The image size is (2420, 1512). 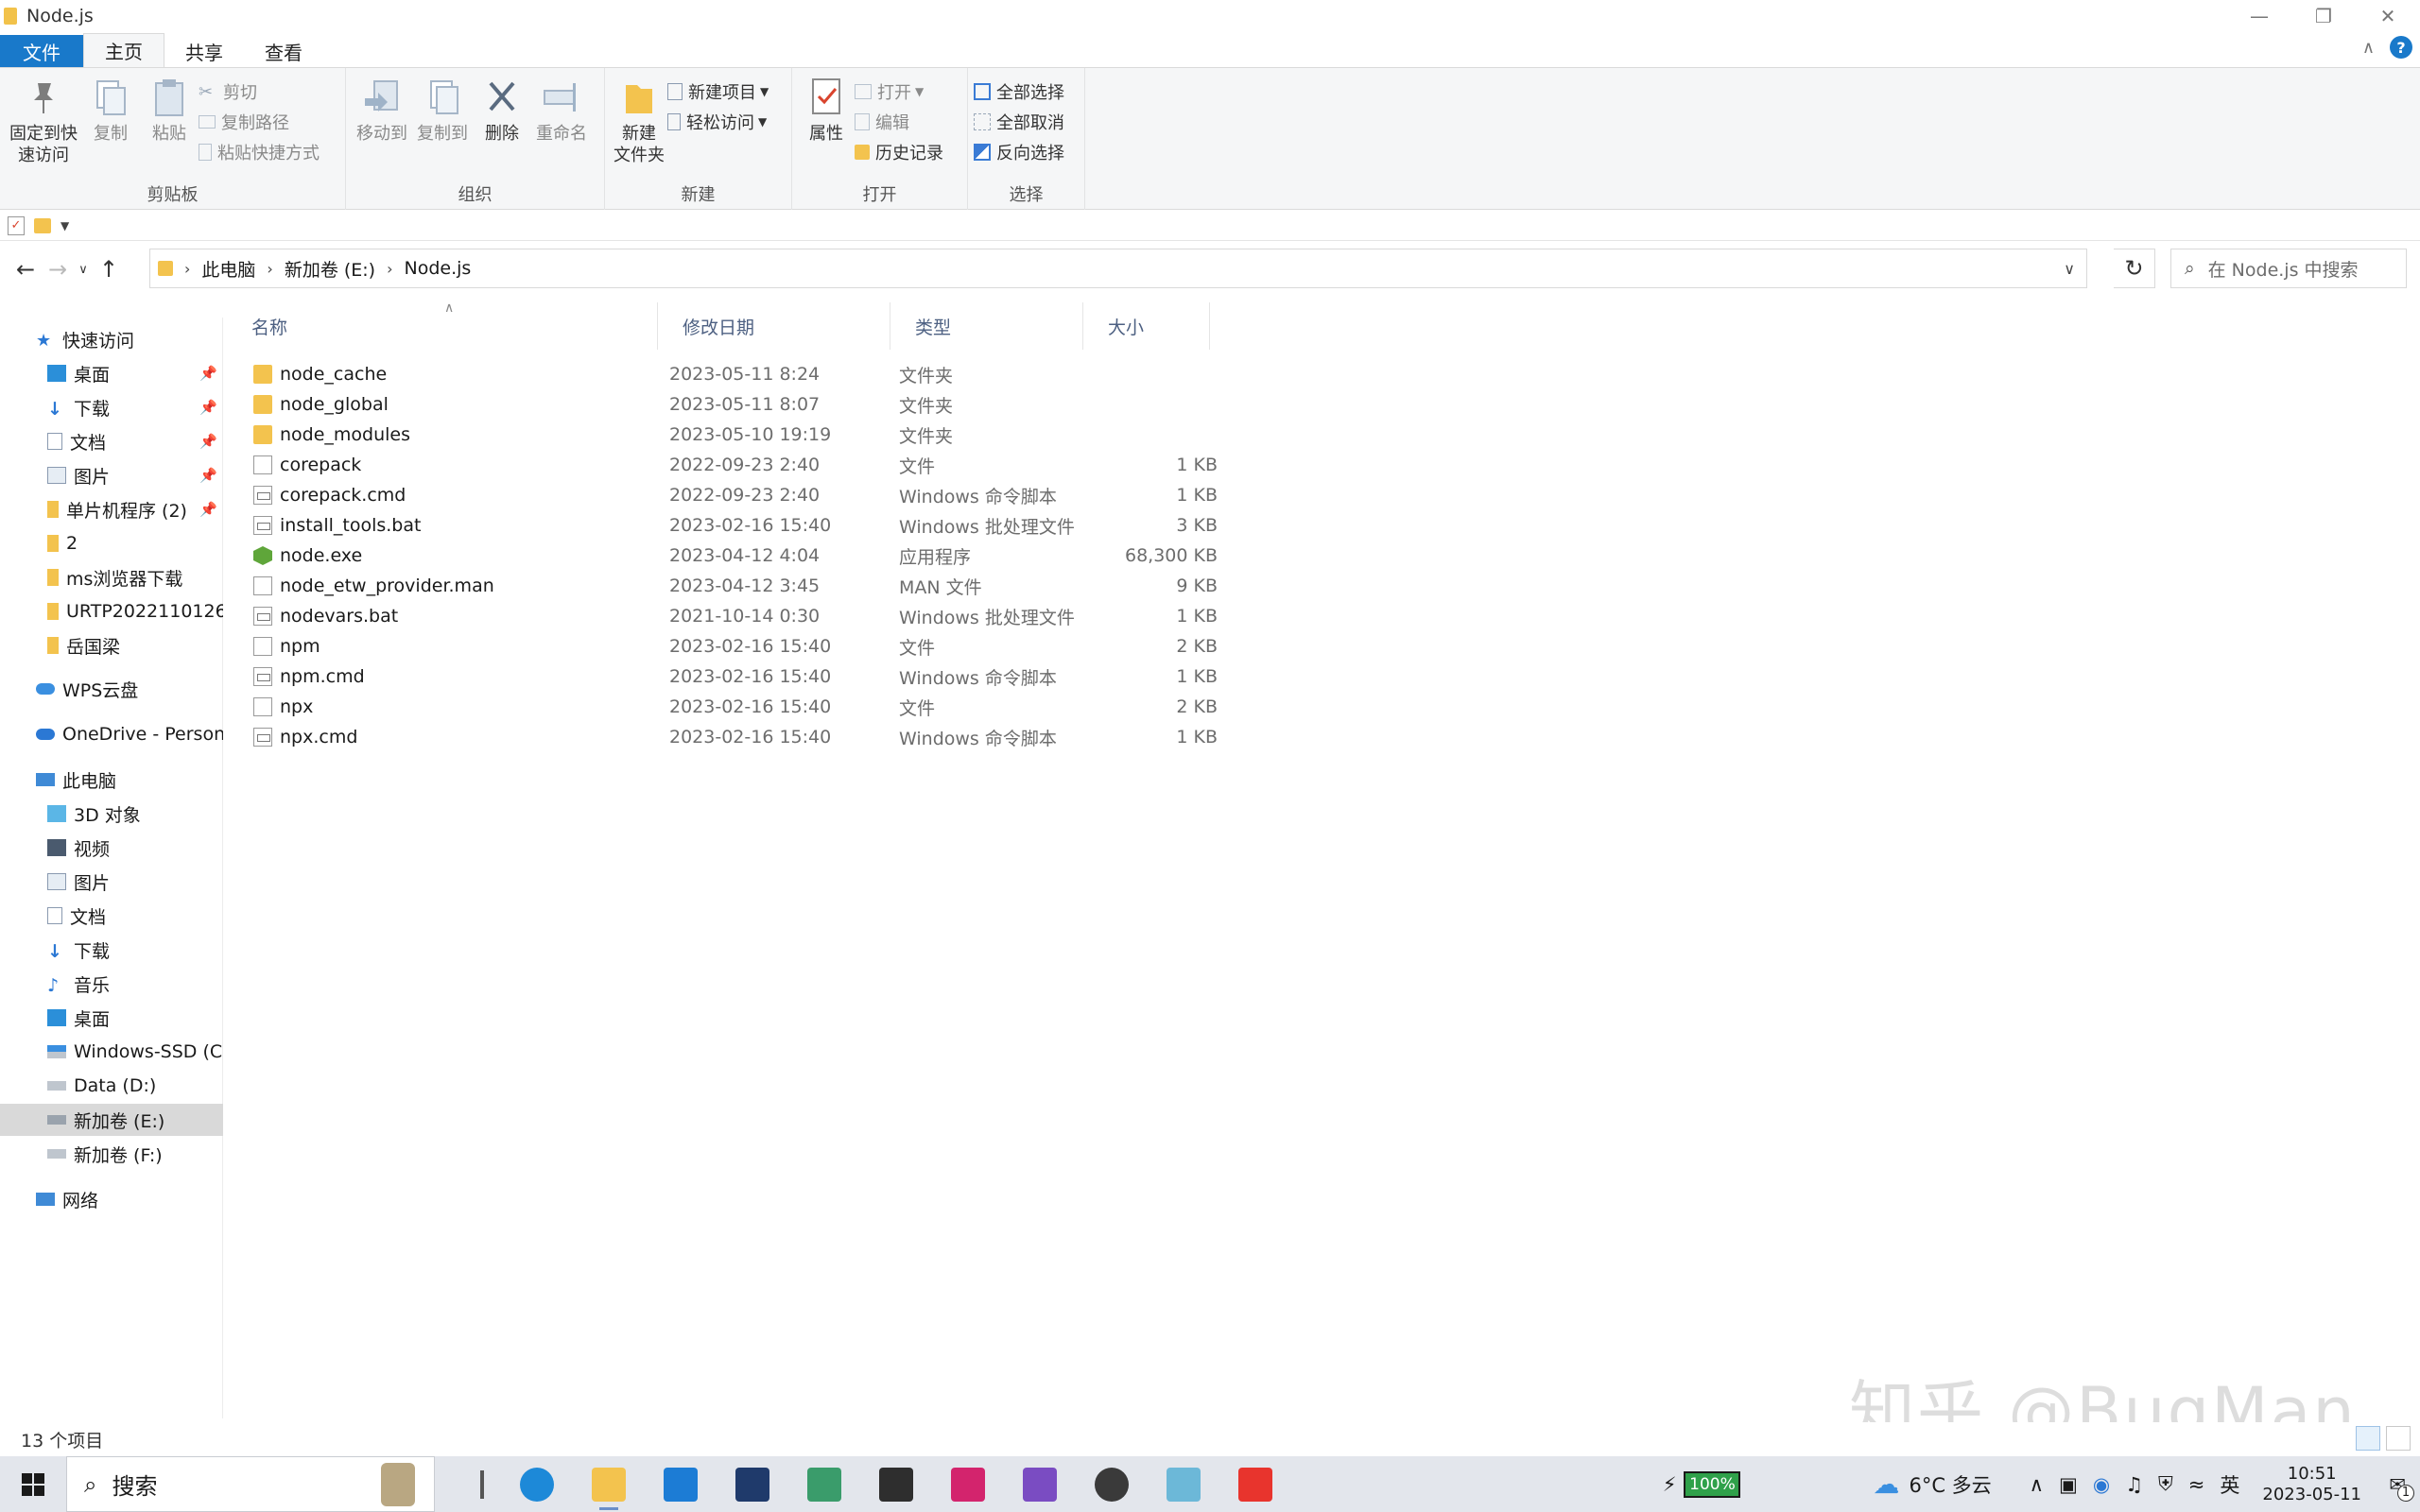 What do you see at coordinates (2037, 1484) in the screenshot?
I see `chevron-up-icon: ∧` at bounding box center [2037, 1484].